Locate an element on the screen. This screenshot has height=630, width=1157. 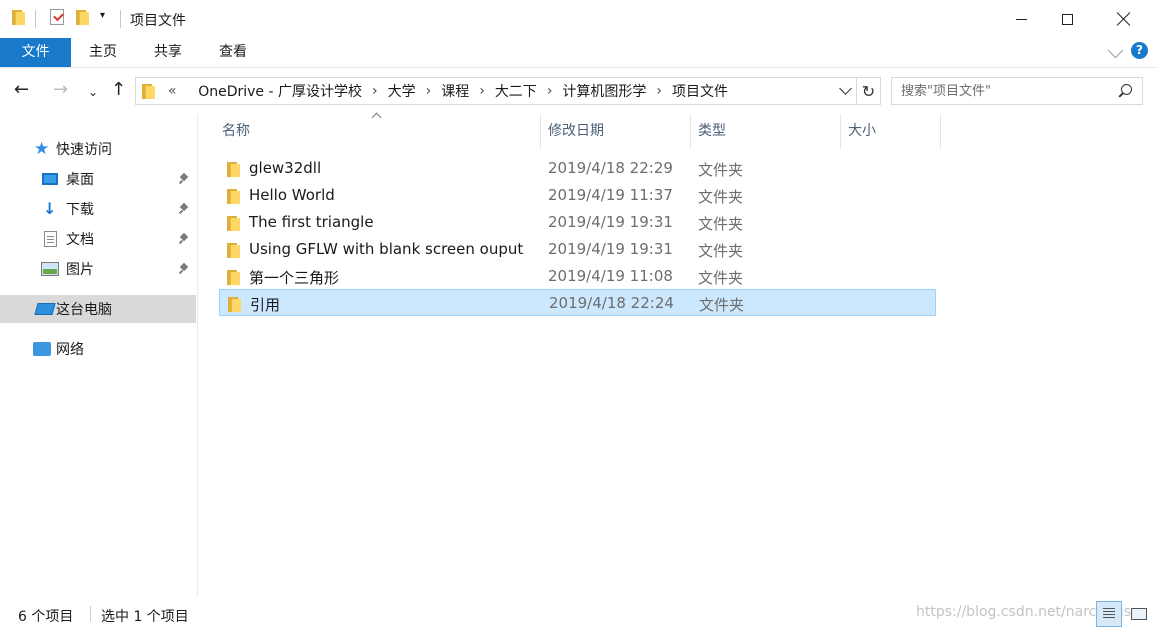
file-name: Using GFLW with blank screen ouput is located at coordinates (386, 249).